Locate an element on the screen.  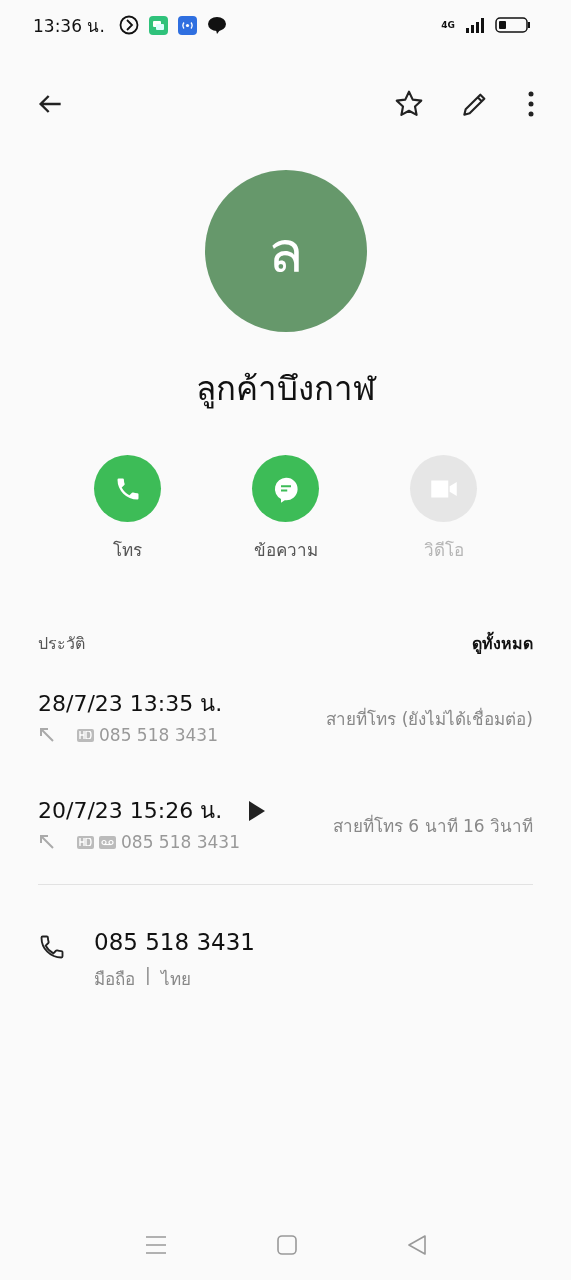
chat-app-icon is located at coordinates (158, 25).